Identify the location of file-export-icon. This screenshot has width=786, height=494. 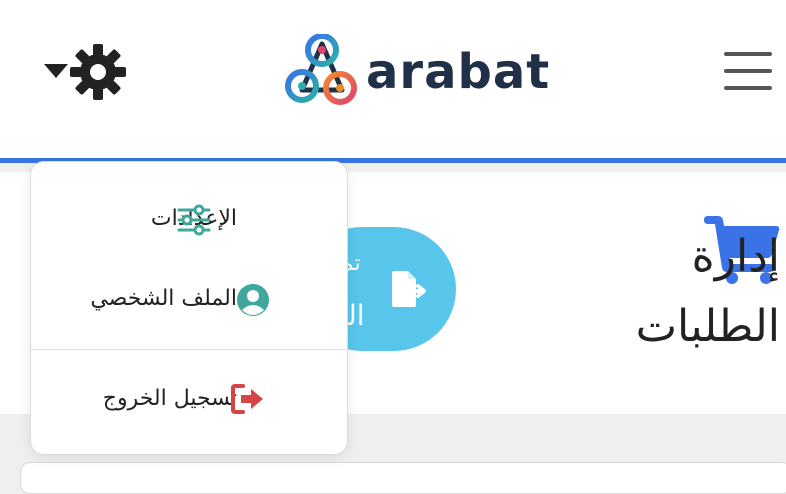
(409, 289).